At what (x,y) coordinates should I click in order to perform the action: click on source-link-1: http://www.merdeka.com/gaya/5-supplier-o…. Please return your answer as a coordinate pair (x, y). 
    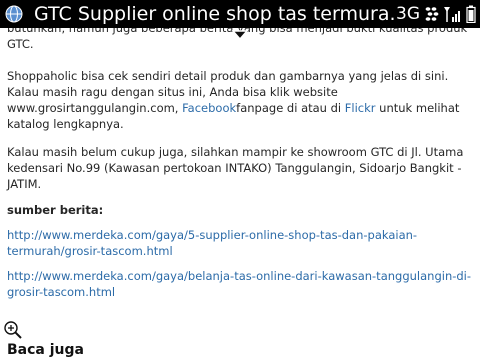
    Looking at the image, I should click on (212, 243).